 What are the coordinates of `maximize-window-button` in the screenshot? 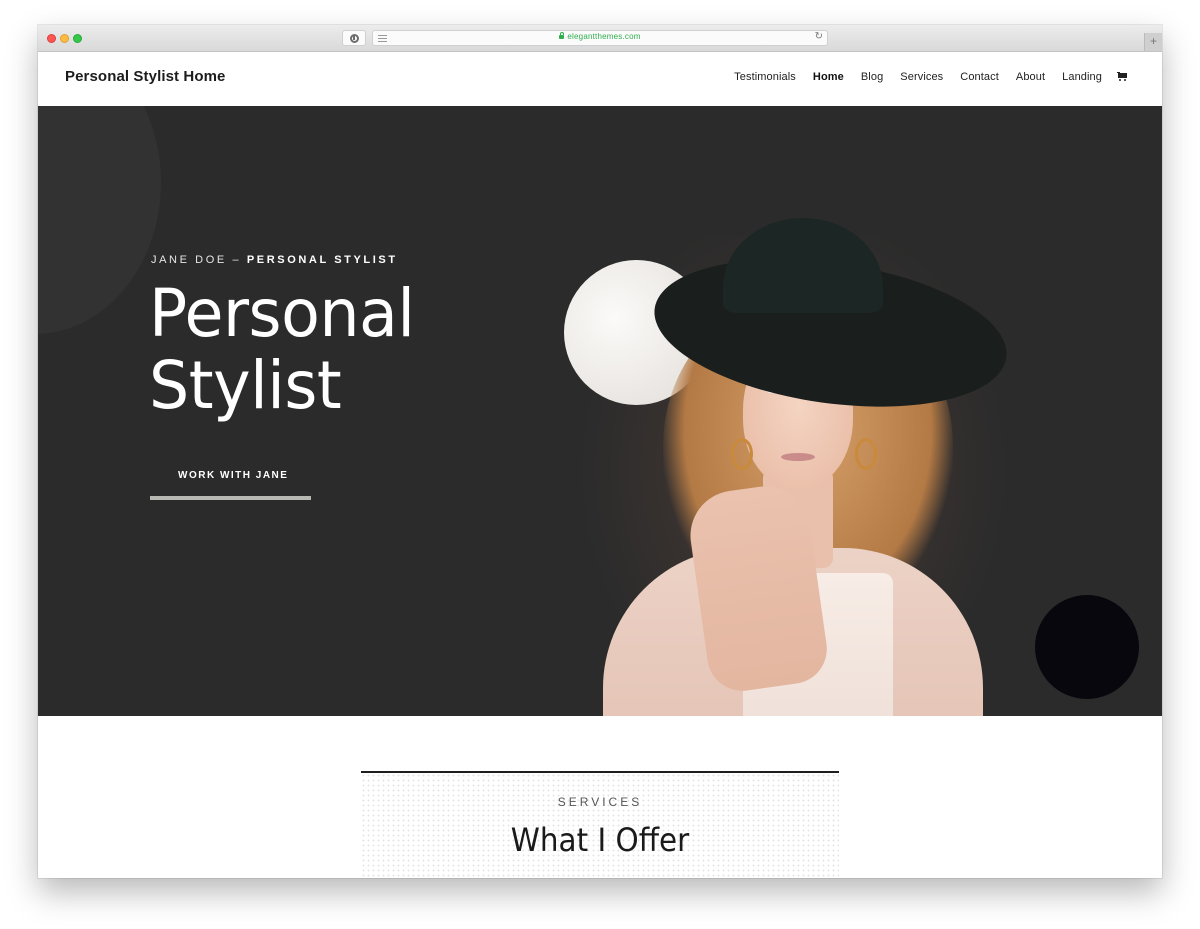 It's located at (77, 38).